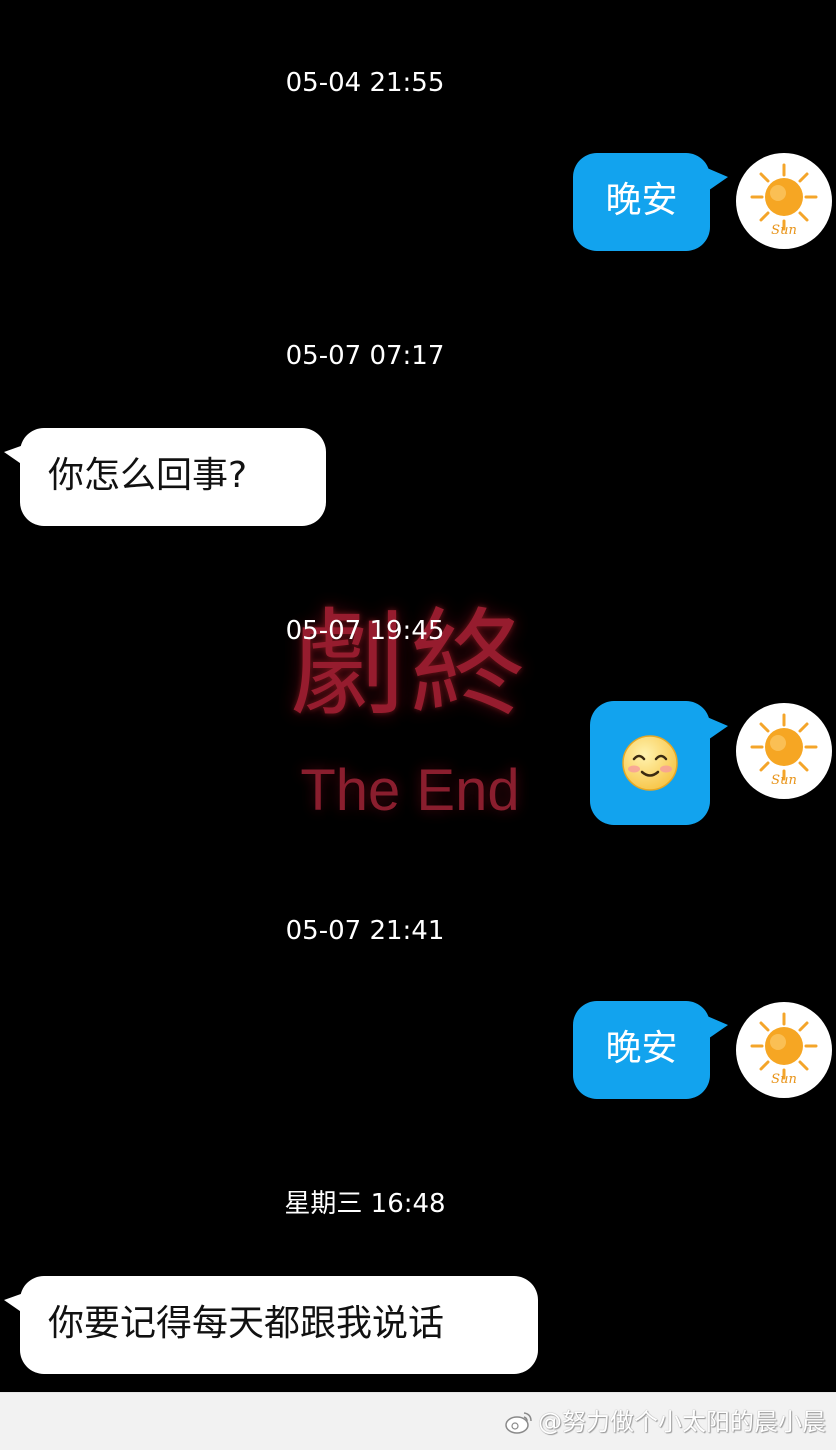 This screenshot has width=836, height=1450. I want to click on timestamp: 05-07 07:17, so click(365, 356).